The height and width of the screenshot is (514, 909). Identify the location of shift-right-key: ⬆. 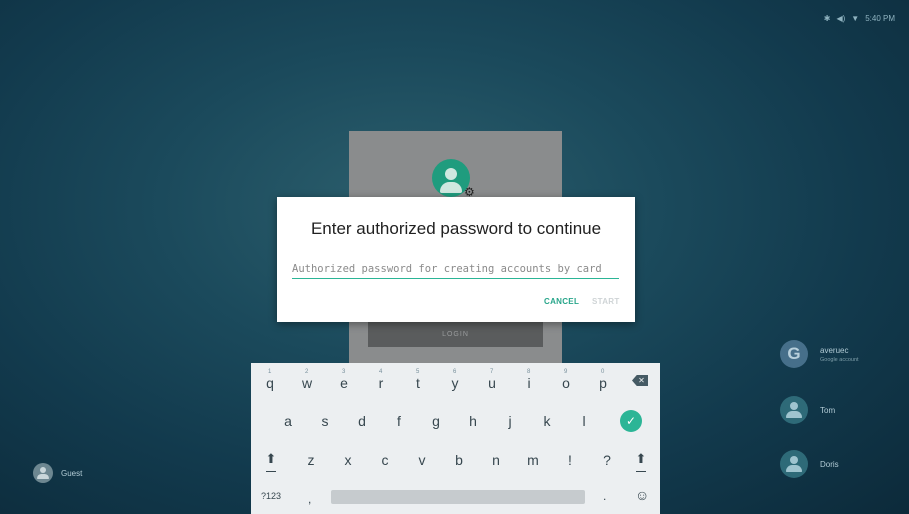
(641, 459).